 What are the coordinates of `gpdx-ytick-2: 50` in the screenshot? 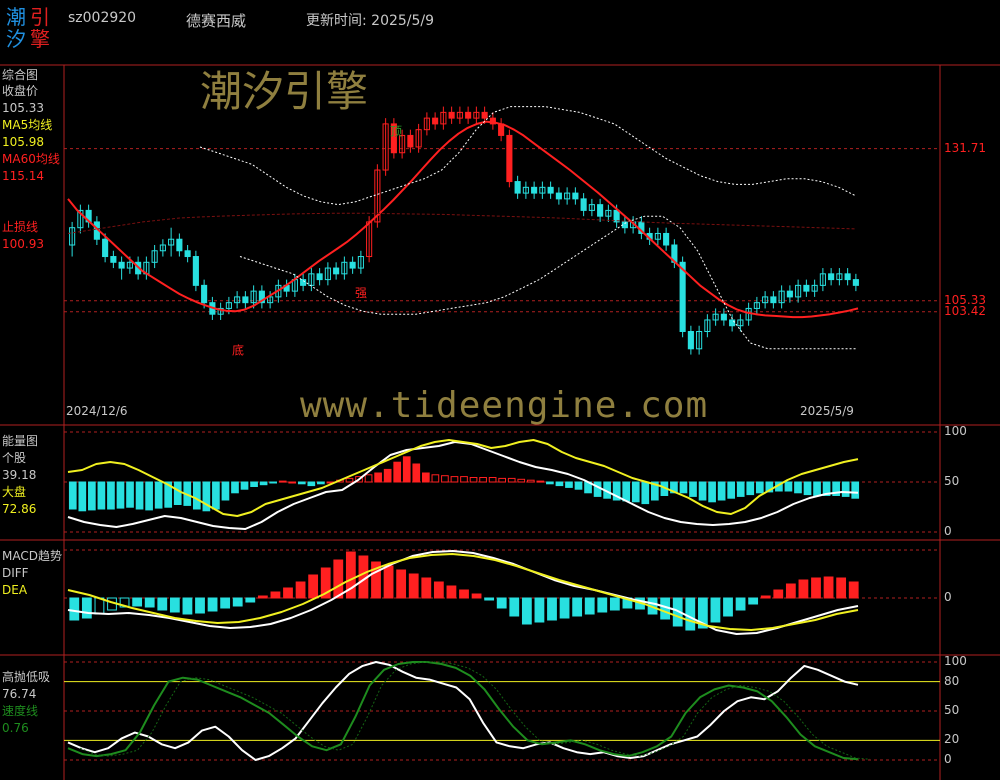 It's located at (952, 710).